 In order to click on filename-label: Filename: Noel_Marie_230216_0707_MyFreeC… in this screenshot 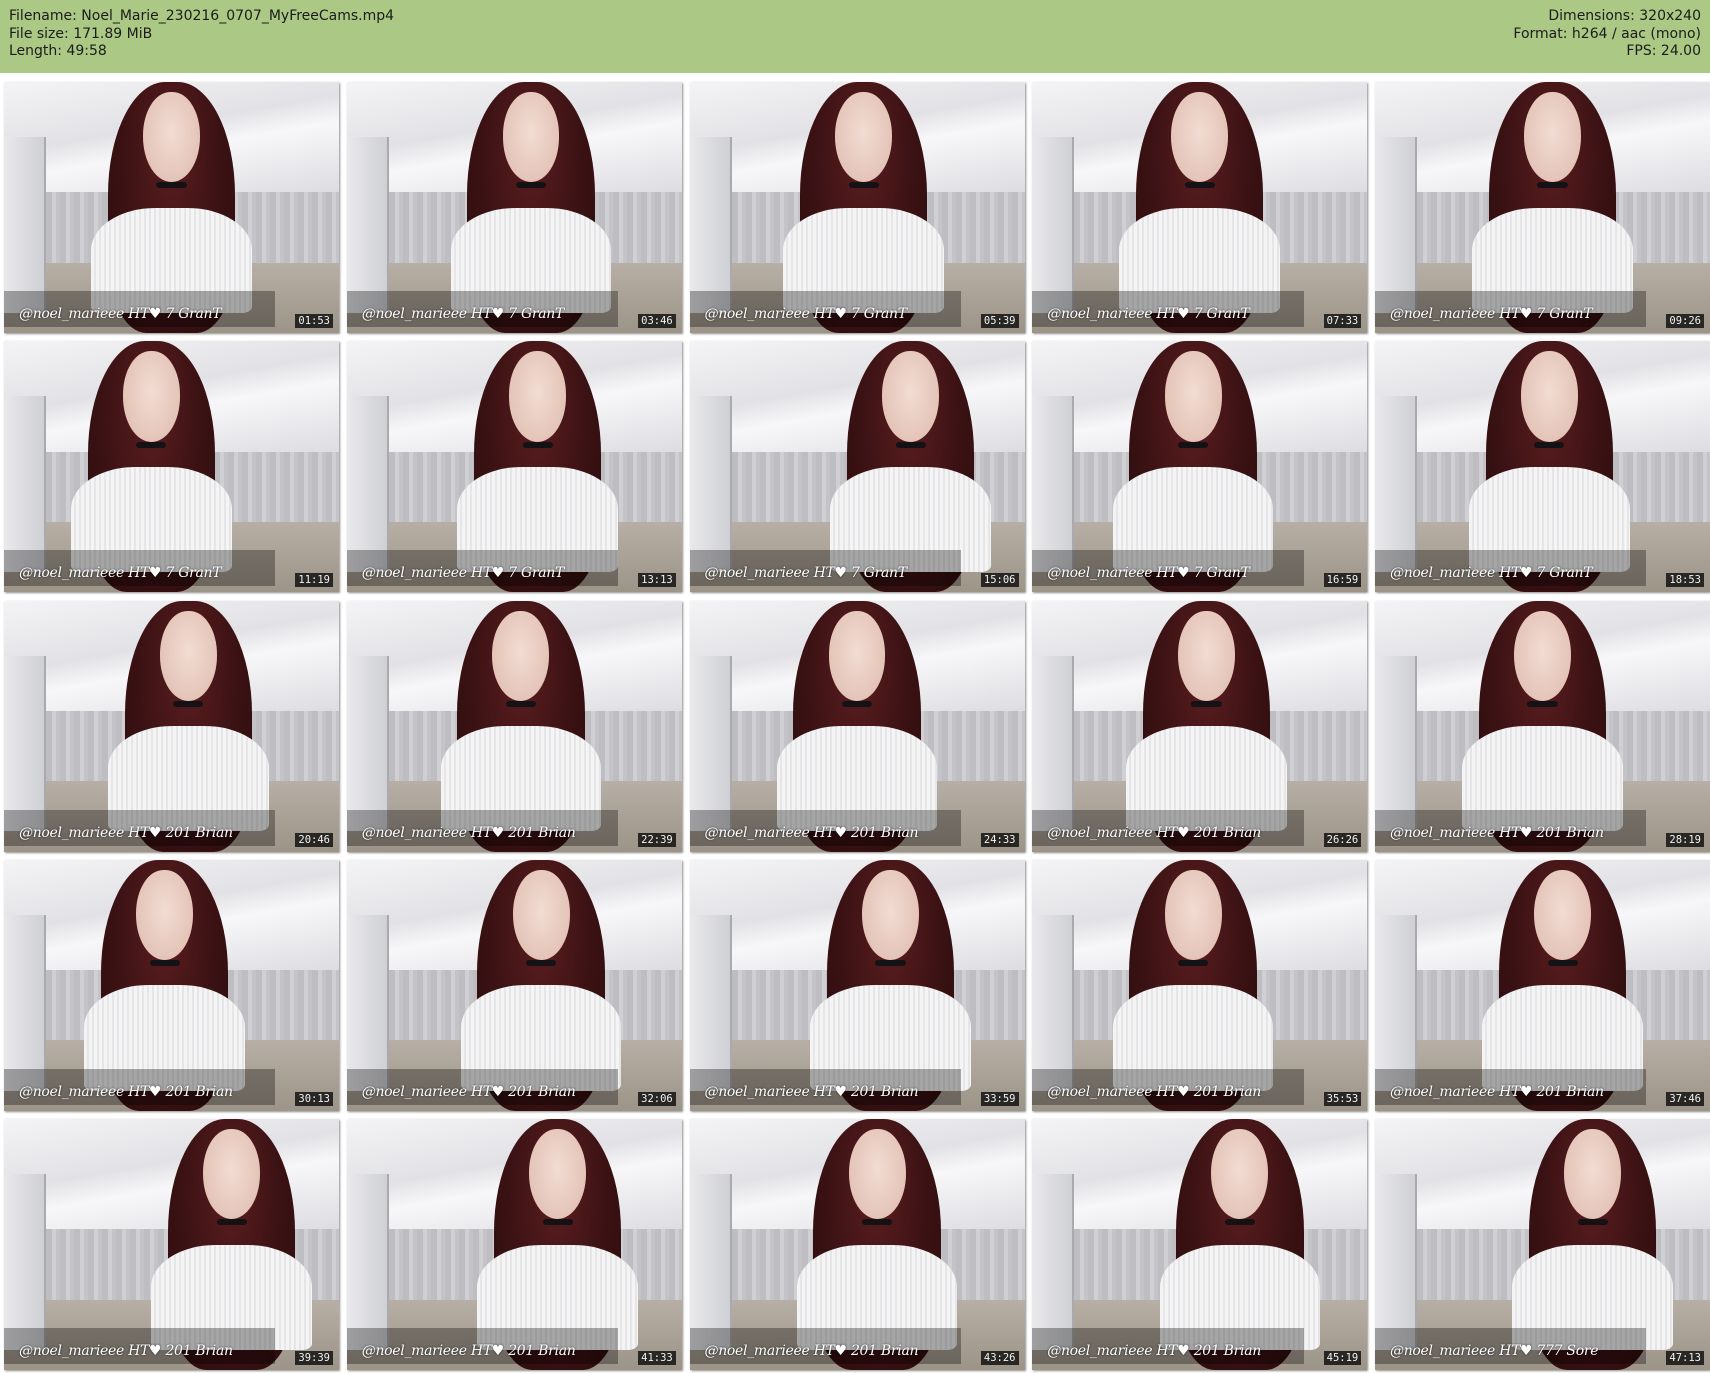, I will do `click(202, 16)`.